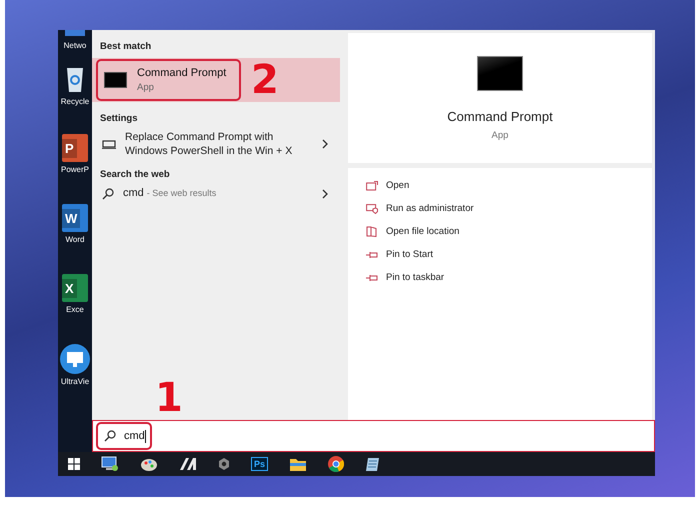 This screenshot has height=507, width=700. Describe the element at coordinates (336, 464) in the screenshot. I see `chrome-icon` at that location.